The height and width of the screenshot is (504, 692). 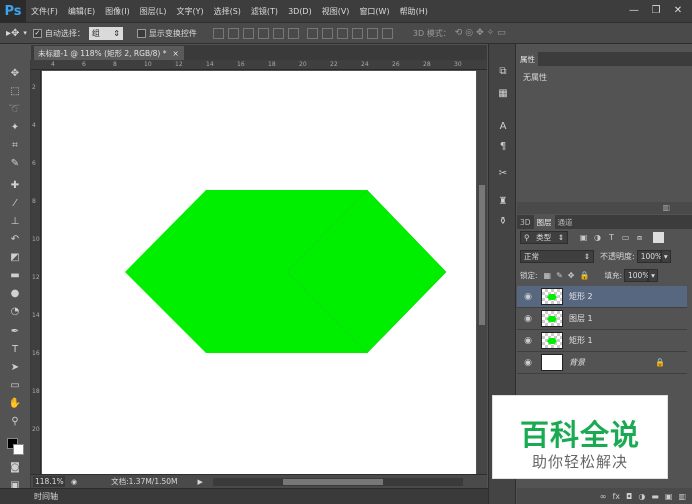 I want to click on align-hcenter-icon, so click(x=278, y=33).